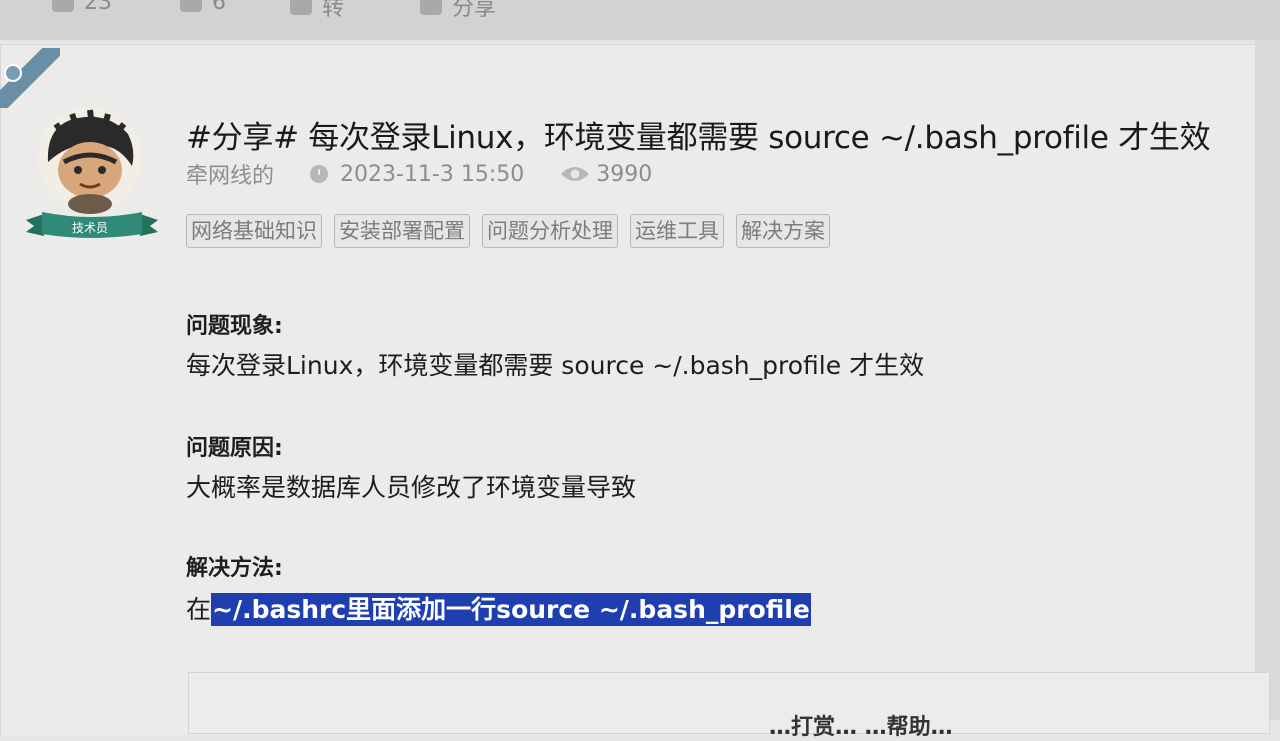 Image resolution: width=1280 pixels, height=741 pixels. What do you see at coordinates (550, 231) in the screenshot?
I see `tag-problem-analysis: 问题分析处理` at bounding box center [550, 231].